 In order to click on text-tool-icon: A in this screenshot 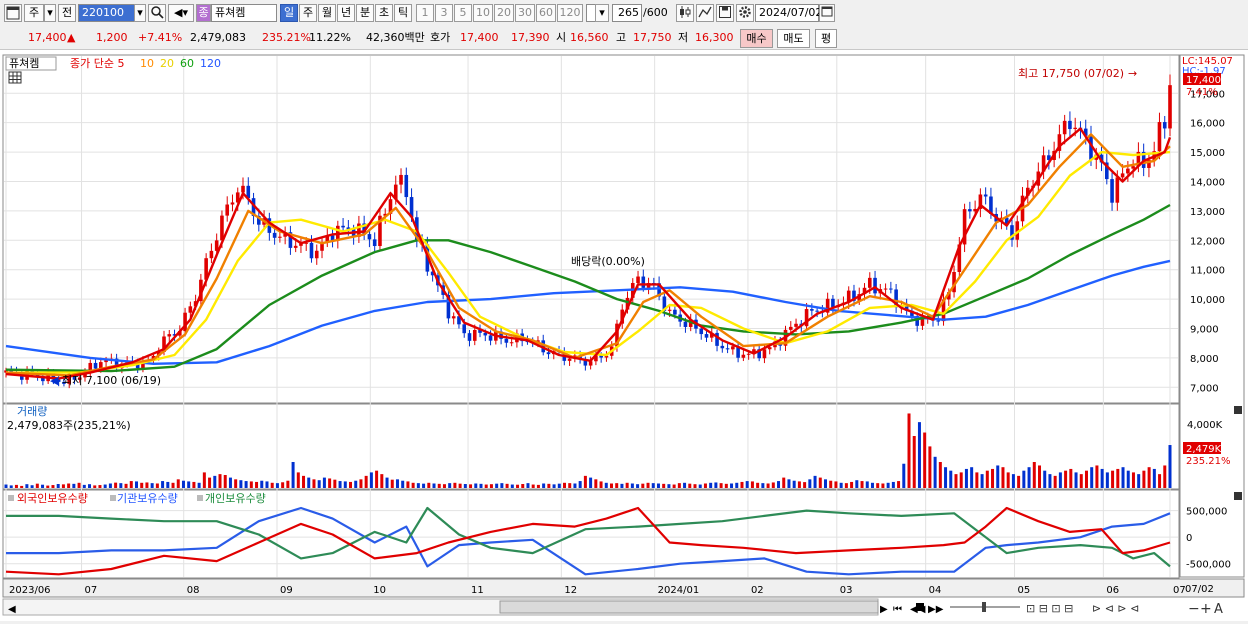, I will do `click(1218, 609)`.